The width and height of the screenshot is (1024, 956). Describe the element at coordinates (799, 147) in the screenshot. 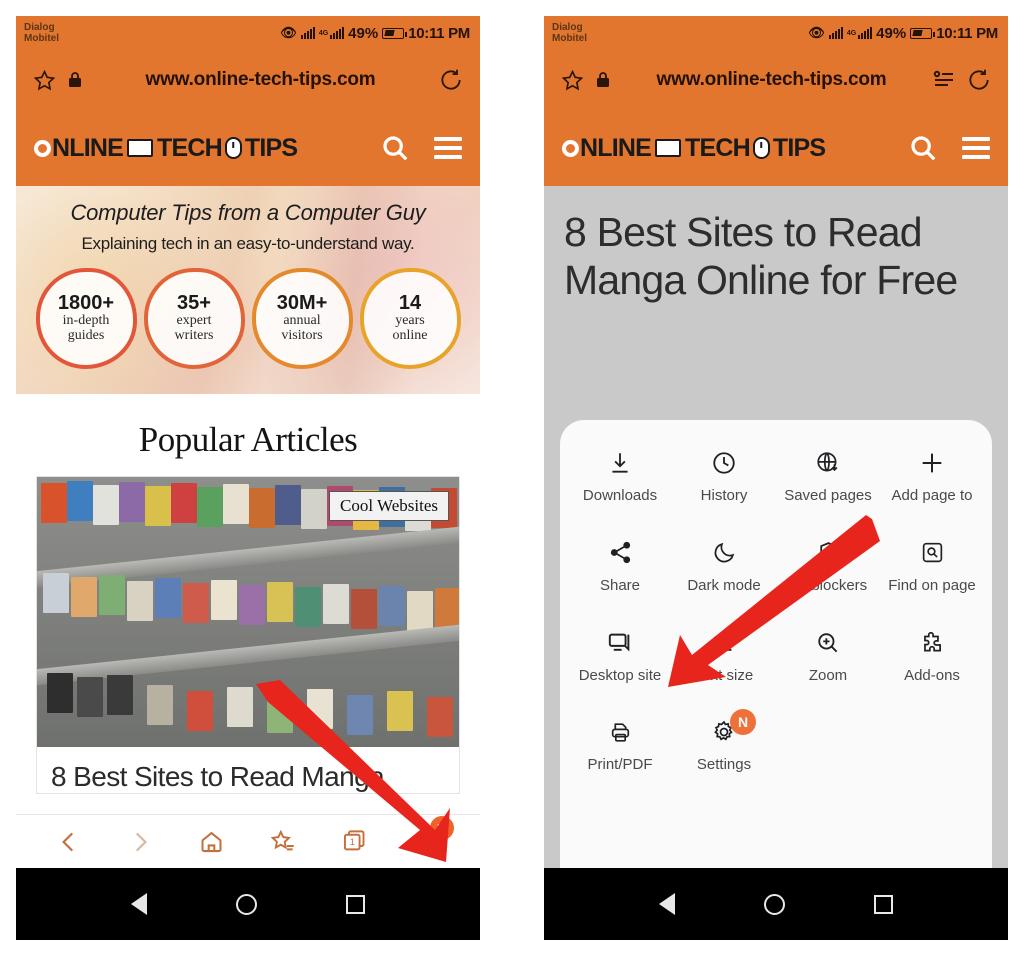

I see `logo-text-3: TIPS` at that location.